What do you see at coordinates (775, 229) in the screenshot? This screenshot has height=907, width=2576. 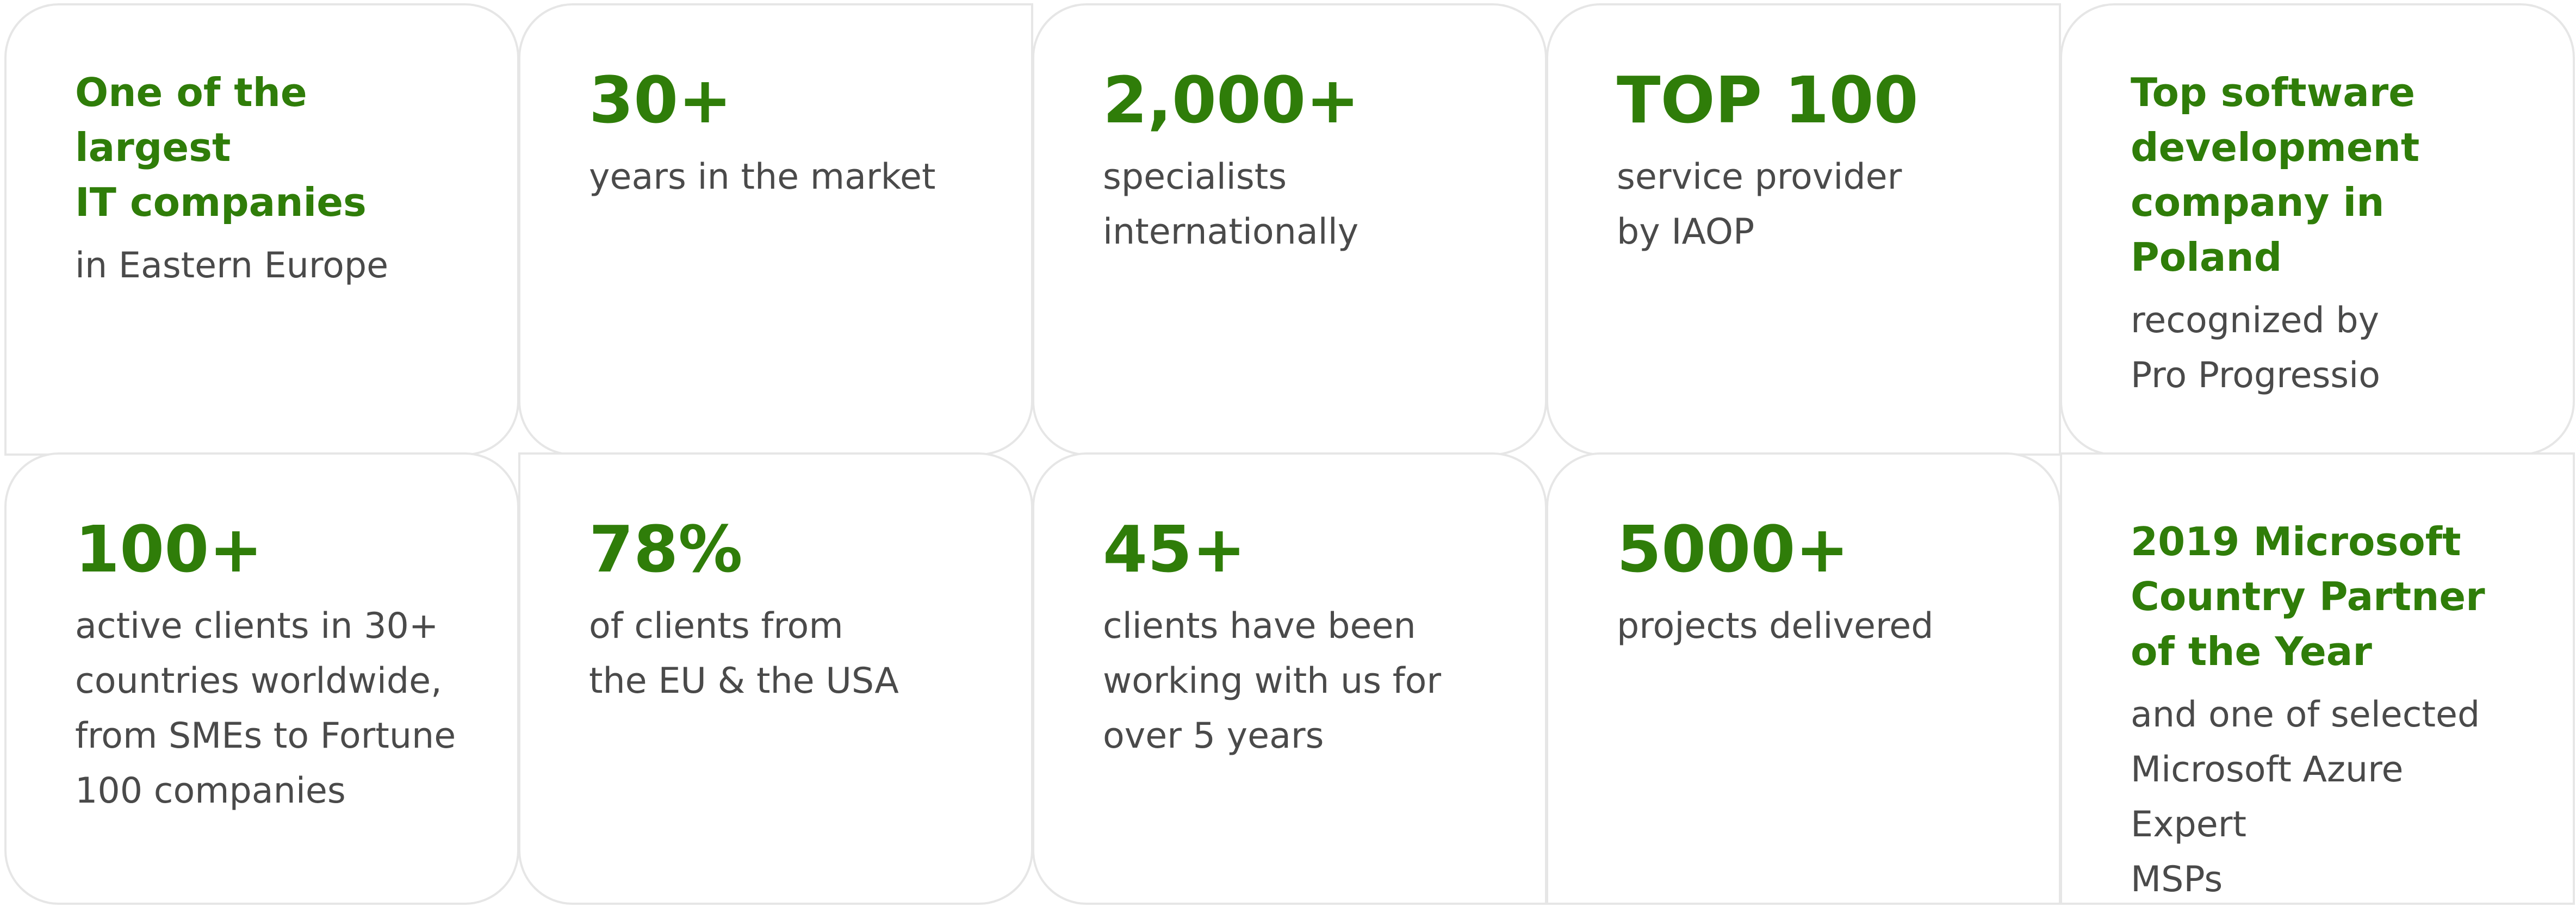 I see `stat-card-years-in-market: 30+ years in the market` at bounding box center [775, 229].